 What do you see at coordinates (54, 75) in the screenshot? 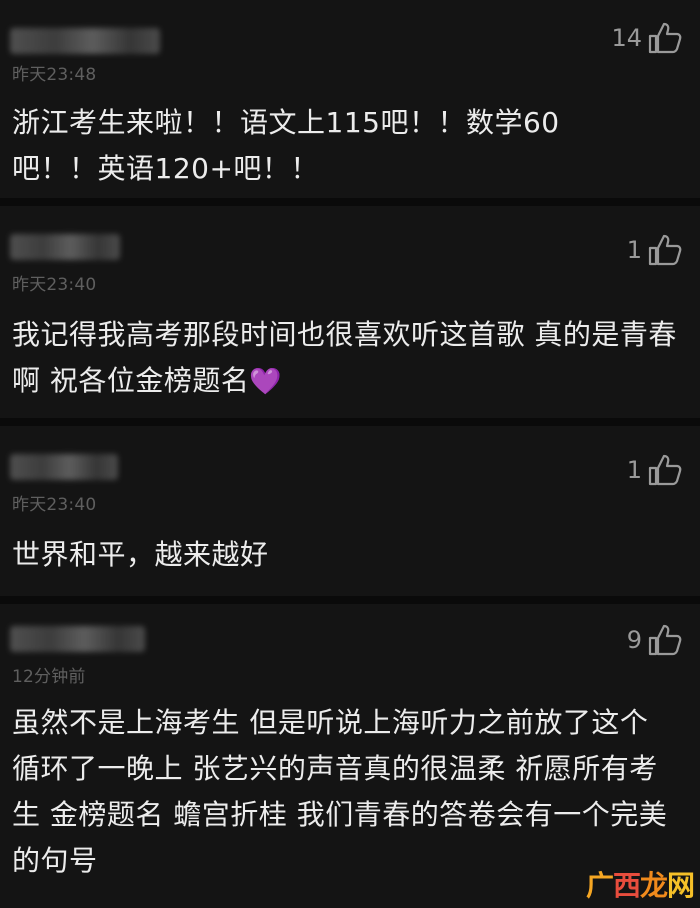
I see `comment-timestamp: 昨天23:48` at bounding box center [54, 75].